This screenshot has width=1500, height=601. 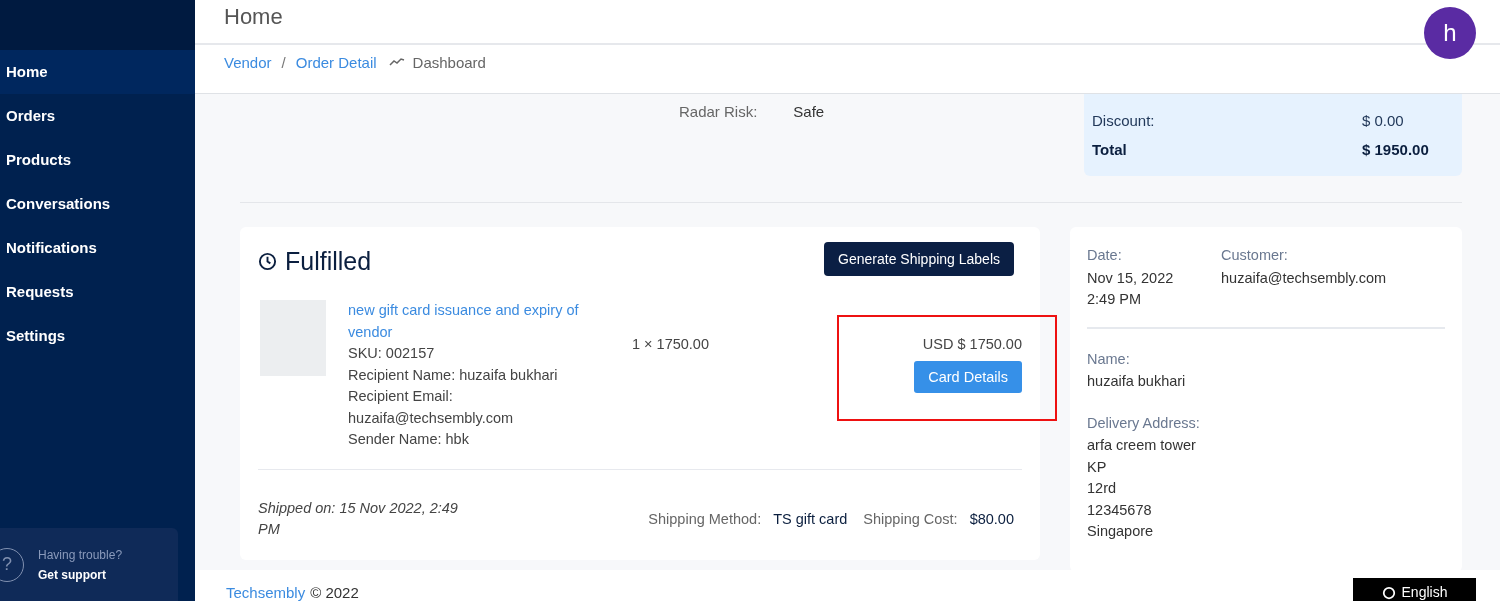 I want to click on customer-label: Customer:, so click(x=1255, y=255).